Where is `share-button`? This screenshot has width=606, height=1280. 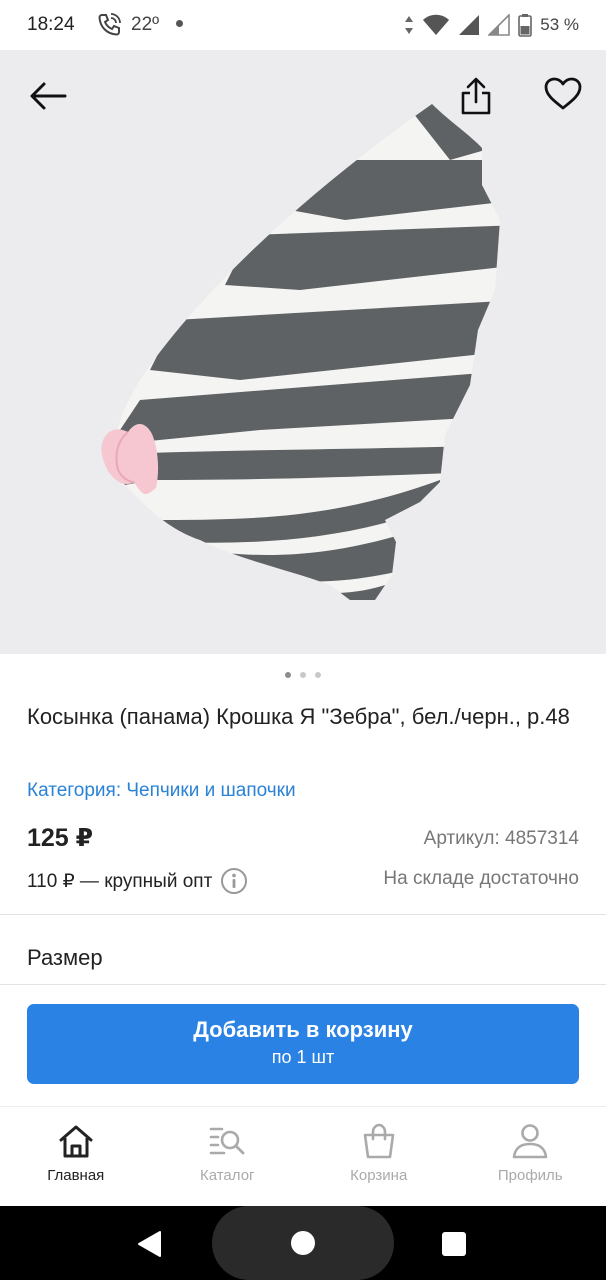 share-button is located at coordinates (476, 96).